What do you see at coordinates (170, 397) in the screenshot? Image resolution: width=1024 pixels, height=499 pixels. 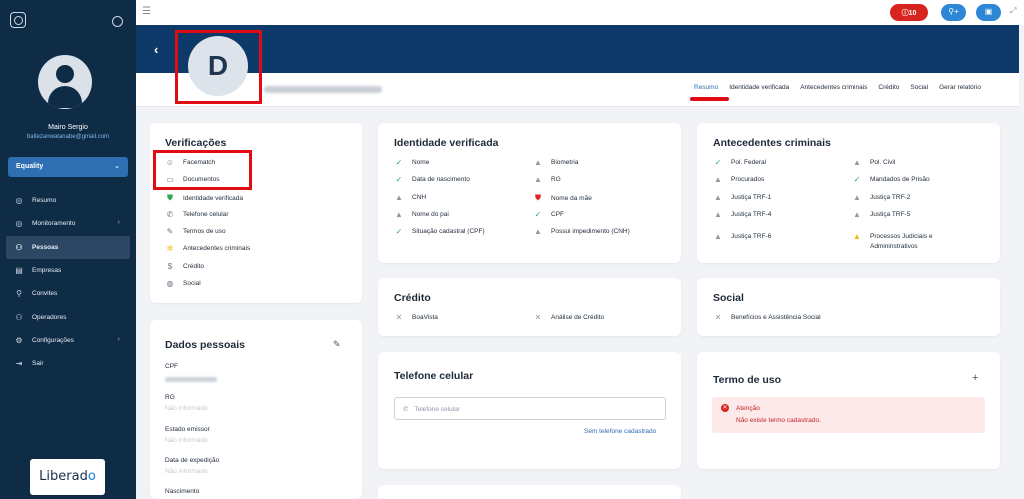 I see `field-rg-label: RG` at bounding box center [170, 397].